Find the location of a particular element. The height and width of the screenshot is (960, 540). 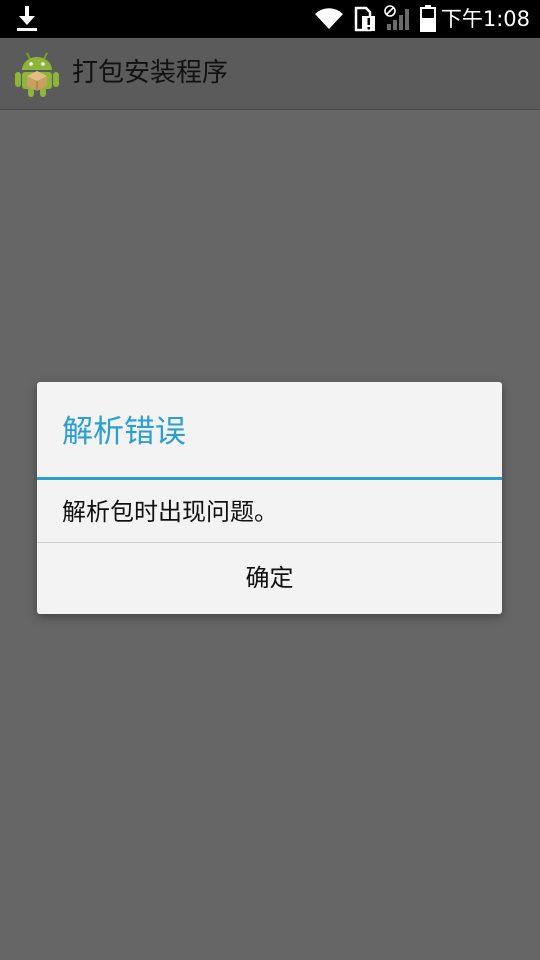

sim-alert-icon is located at coordinates (364, 19).